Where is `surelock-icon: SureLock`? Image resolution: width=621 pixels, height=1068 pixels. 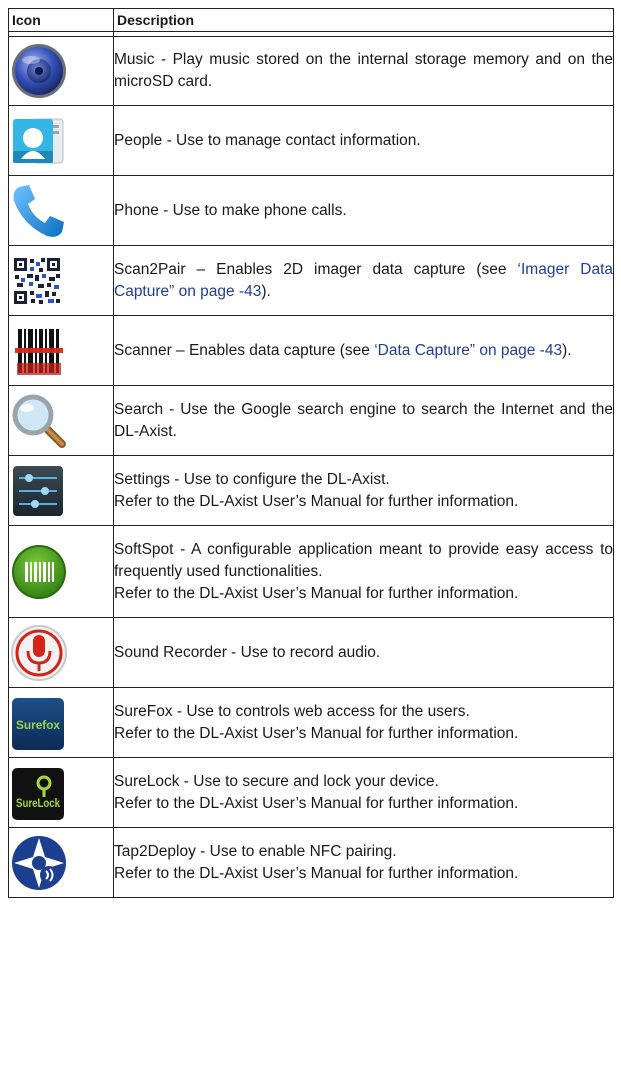
surelock-icon: SureLock is located at coordinates (38, 793).